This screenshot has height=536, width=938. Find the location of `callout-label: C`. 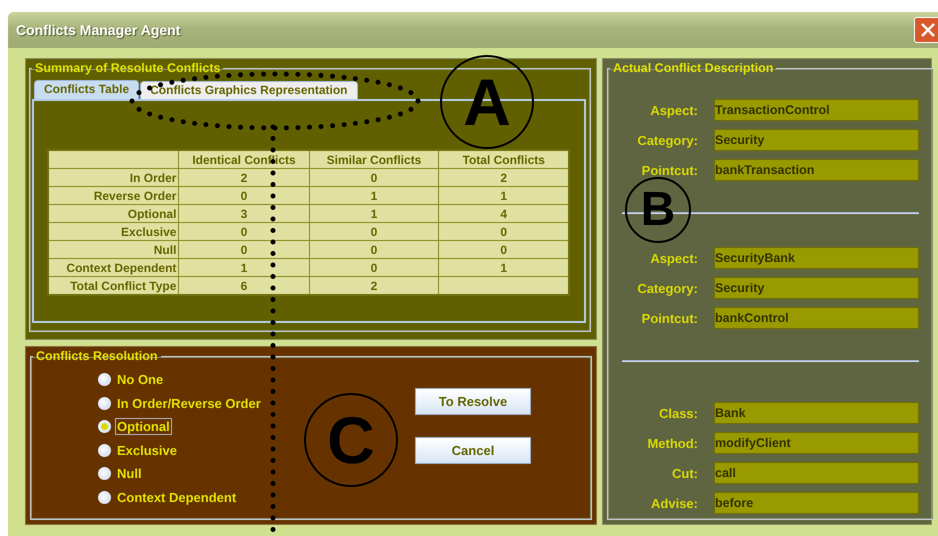

callout-label: C is located at coordinates (351, 440).